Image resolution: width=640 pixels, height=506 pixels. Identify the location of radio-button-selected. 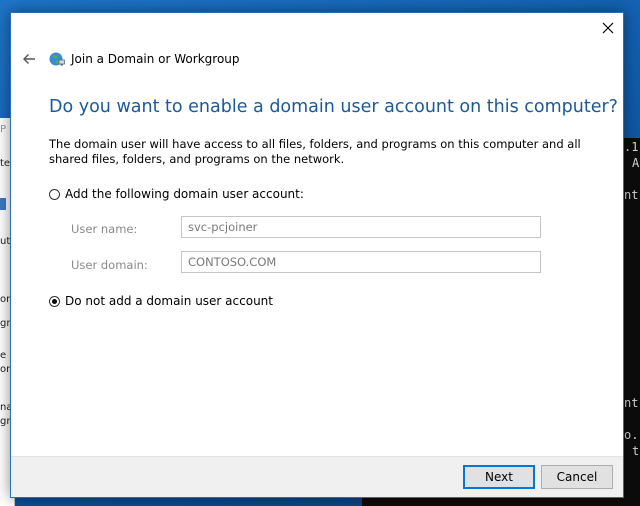
(54, 301).